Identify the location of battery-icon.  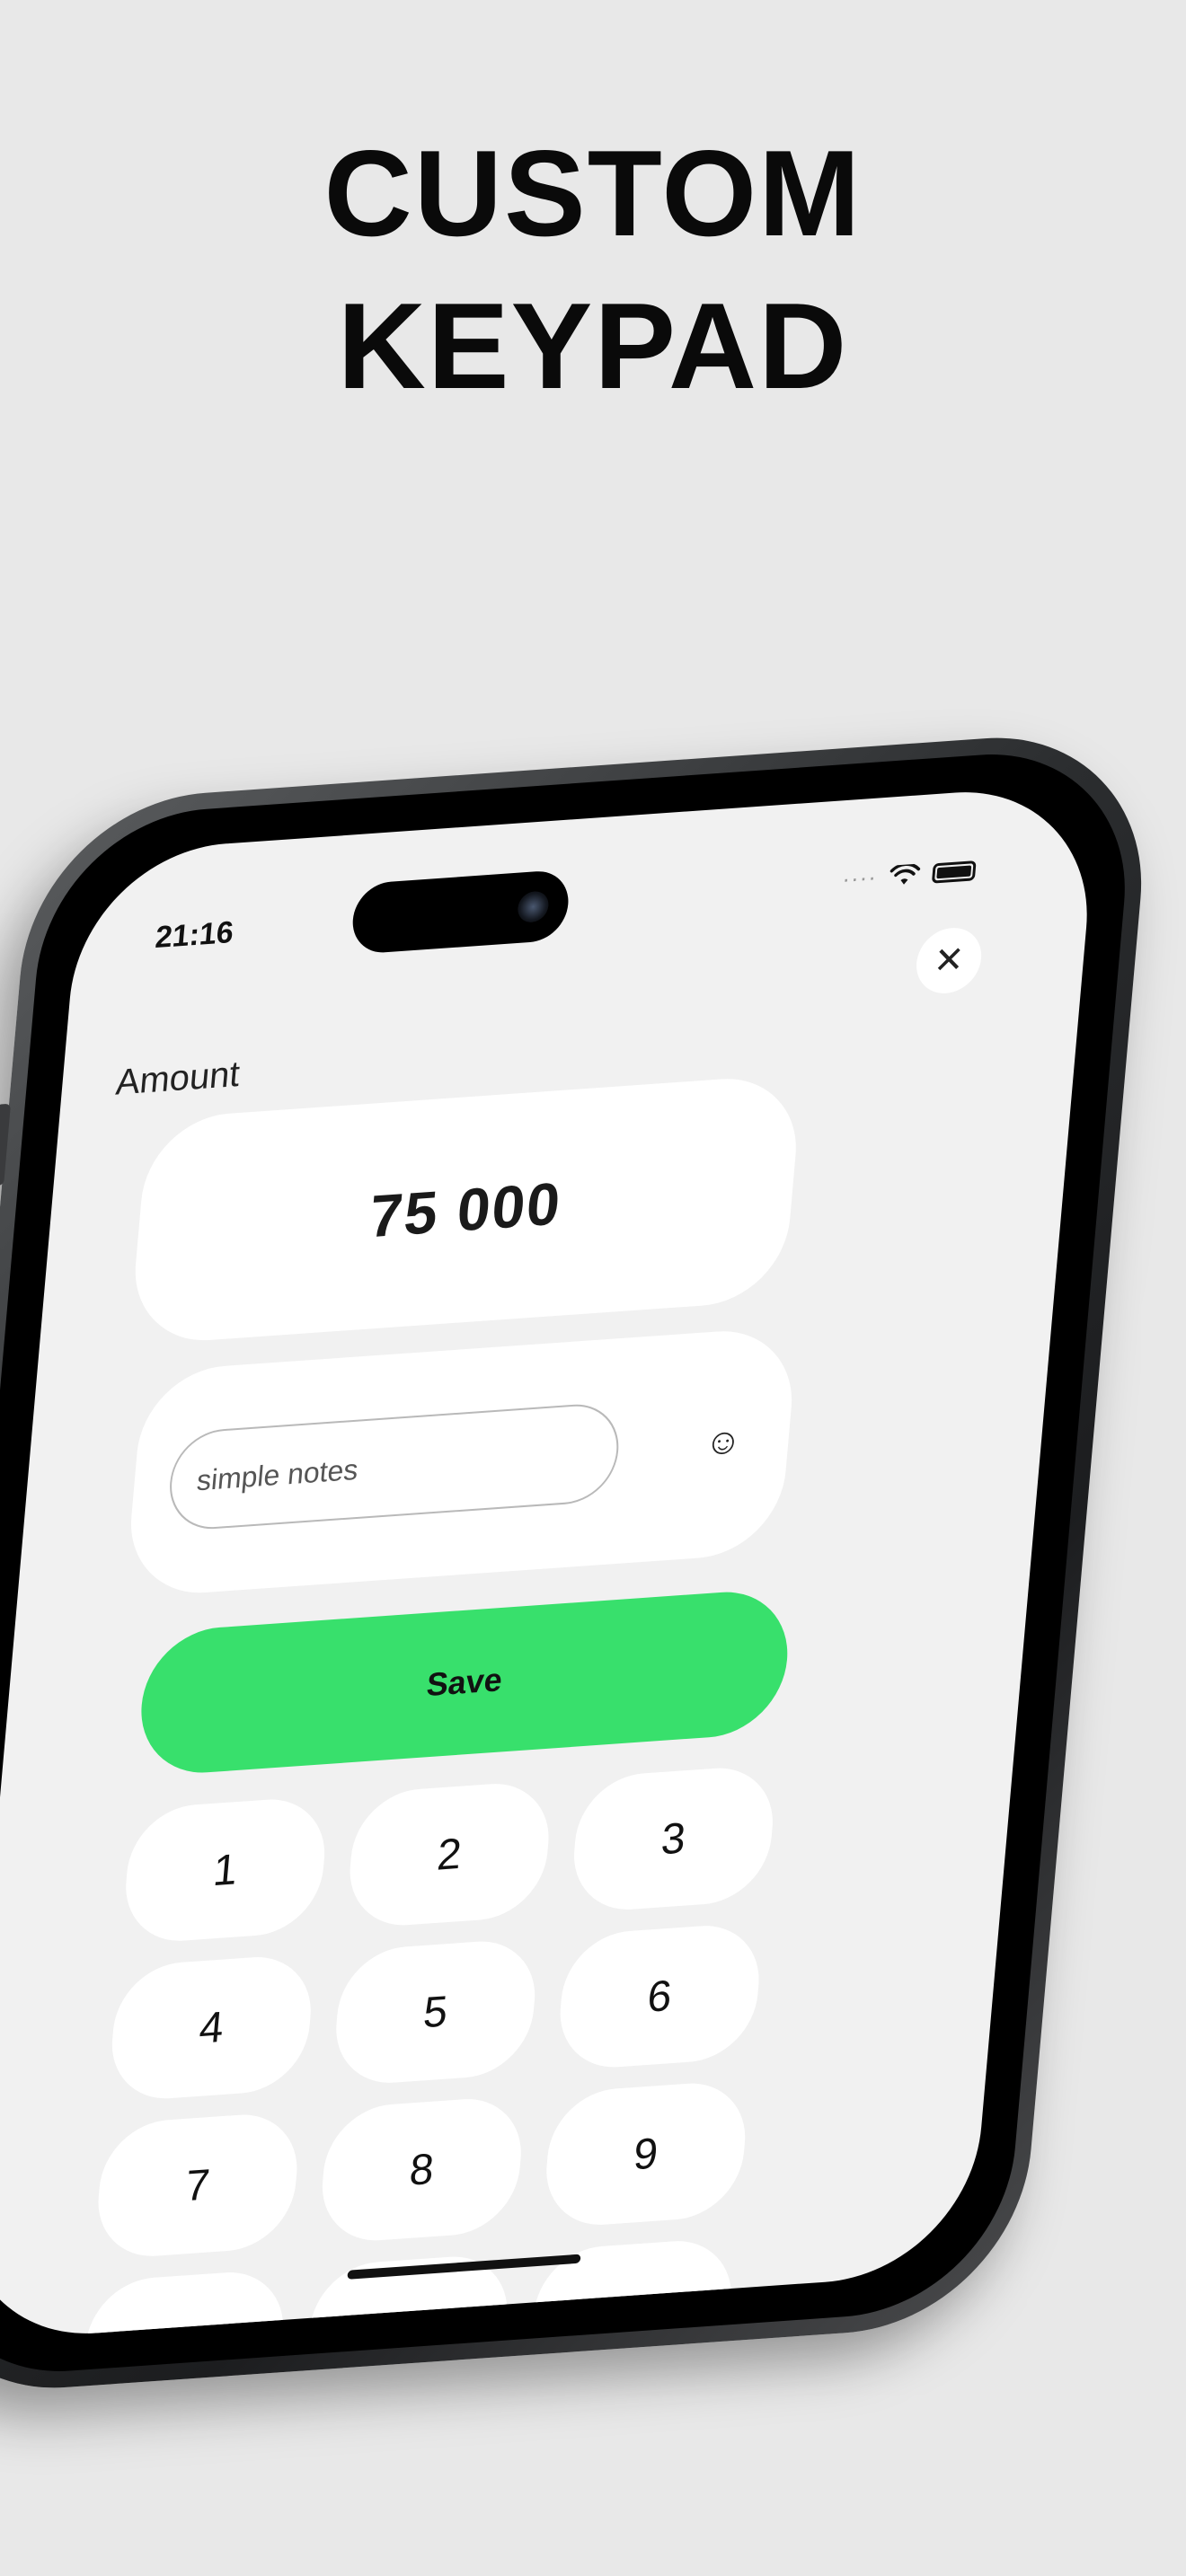
(954, 872).